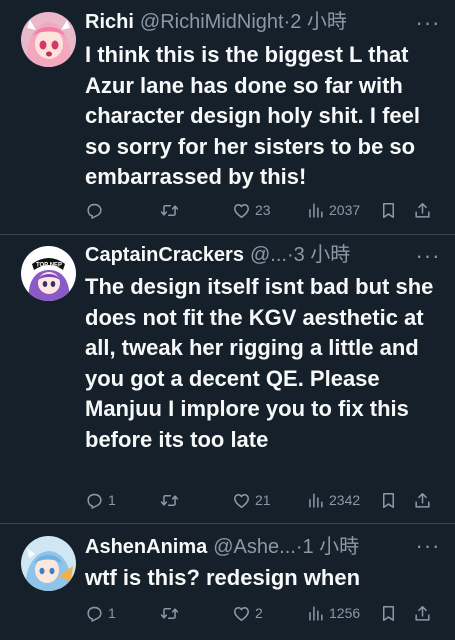 The height and width of the screenshot is (640, 455). Describe the element at coordinates (49, 266) in the screenshot. I see `avatar-badge-text: TOP NEP` at that location.